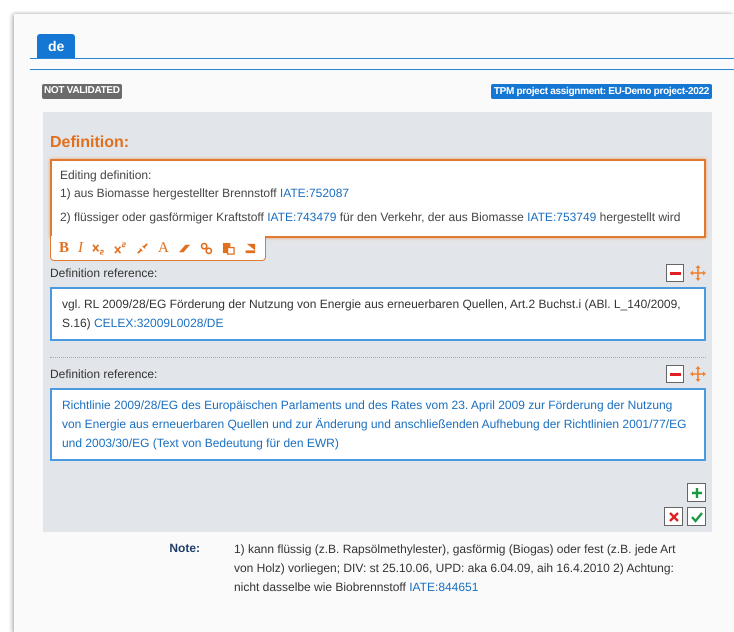 This screenshot has width=734, height=632. Describe the element at coordinates (378, 424) in the screenshot. I see `reference-link: Richtlinie 2009/28/EG des Europäischen Parlaments und des Rates vom 23. April 2009 zur Förderung der Nutzung von Energie aus erneuerbaren Quellen und zur Änderung und anschließenden Aufhebung der Richtlinien 2001/77/EG und 2003/30/EG (Text von Bedeutung für den EWR)` at that location.